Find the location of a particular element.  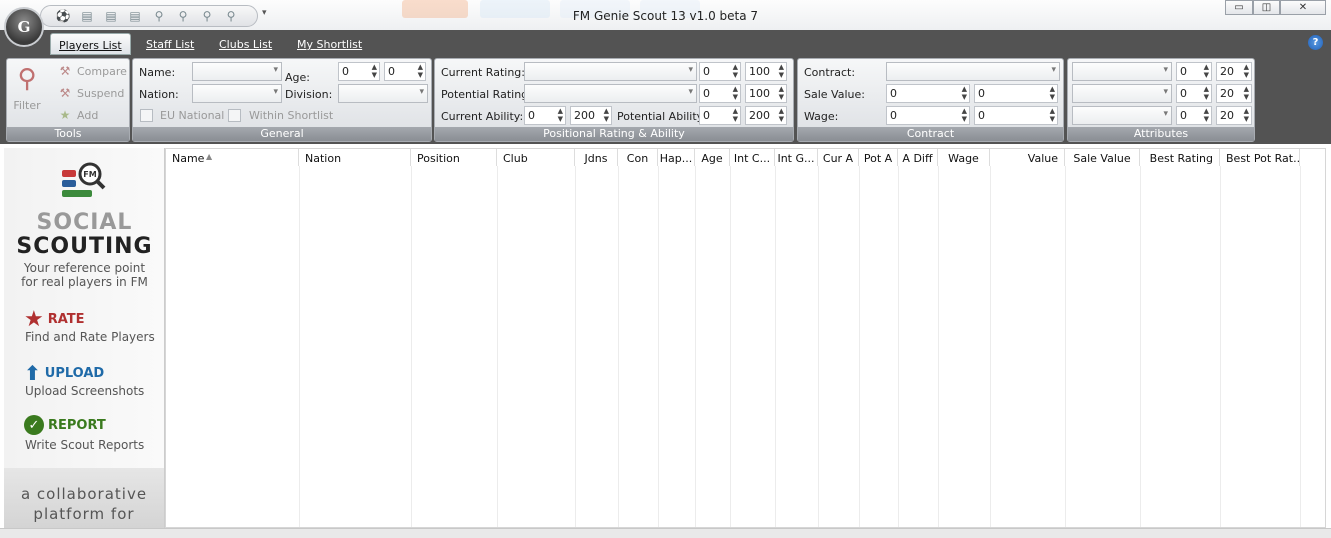

column-header-jdns: Jdns is located at coordinates (596, 157).